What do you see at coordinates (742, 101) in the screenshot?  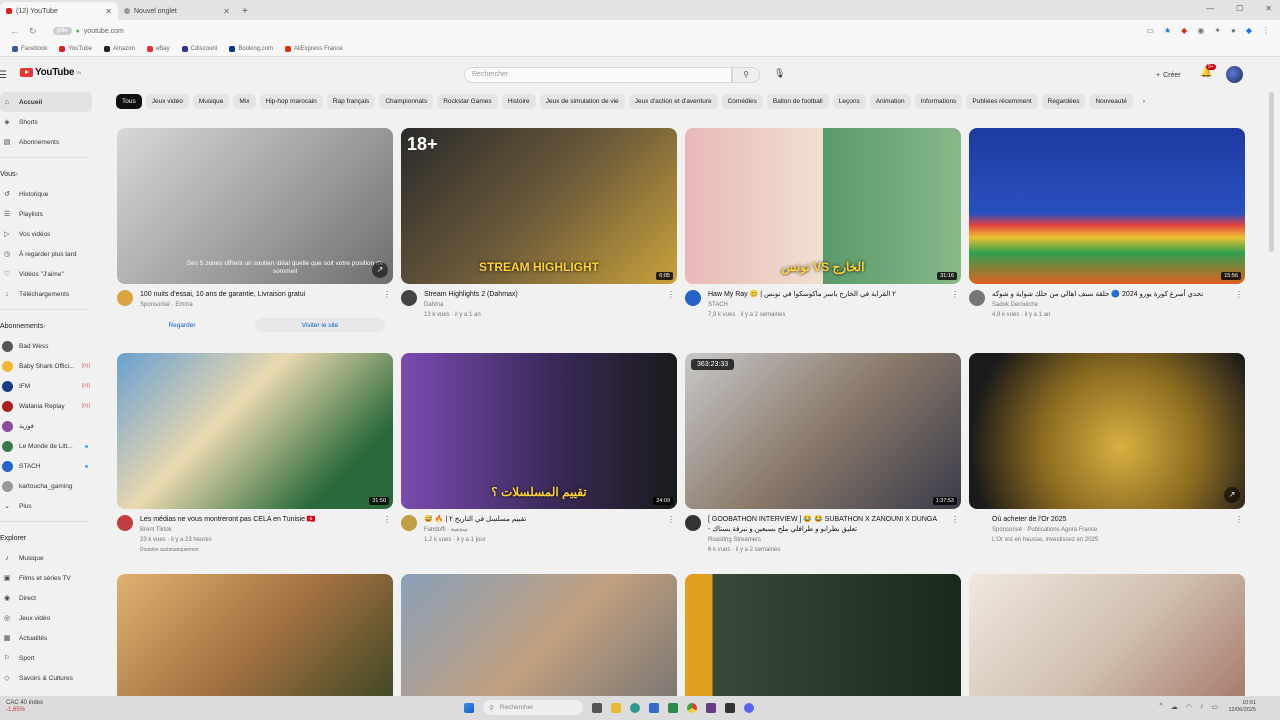 I see `filter-chip: Comédies` at bounding box center [742, 101].